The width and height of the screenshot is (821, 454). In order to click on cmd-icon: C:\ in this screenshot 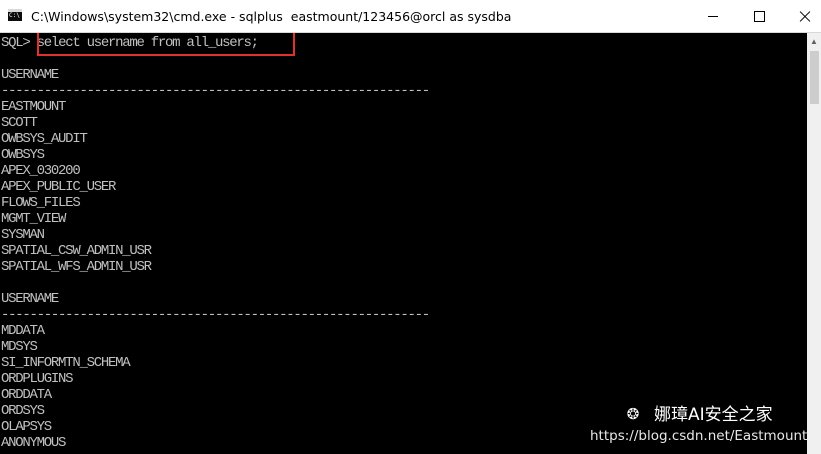, I will do `click(15, 15)`.